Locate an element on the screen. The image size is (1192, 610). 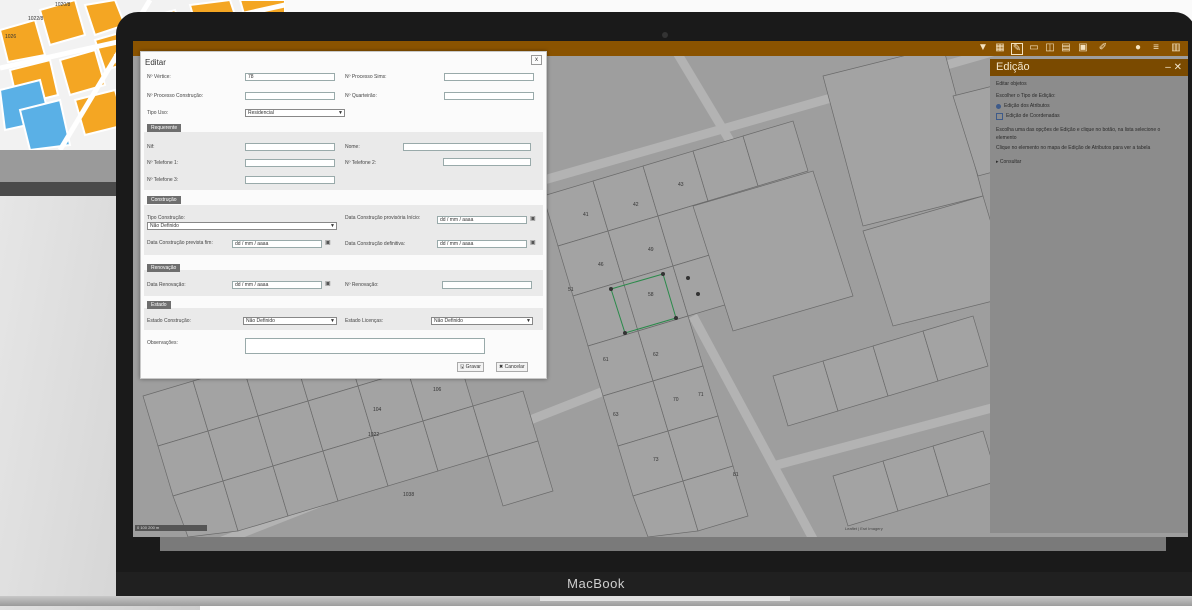
input-nif is located at coordinates (290, 147).